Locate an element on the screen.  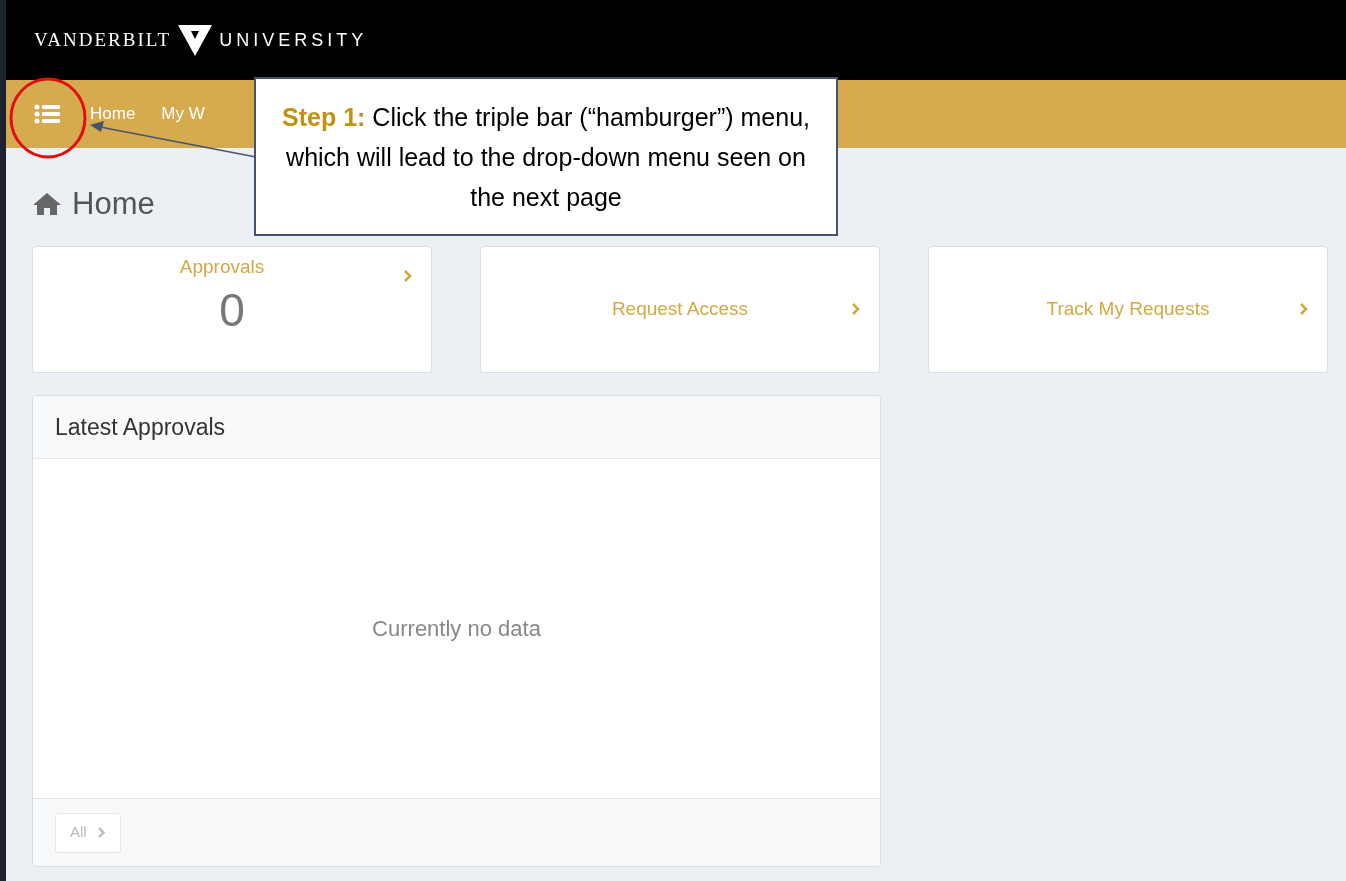
empty-message: Currently no data is located at coordinates (456, 629).